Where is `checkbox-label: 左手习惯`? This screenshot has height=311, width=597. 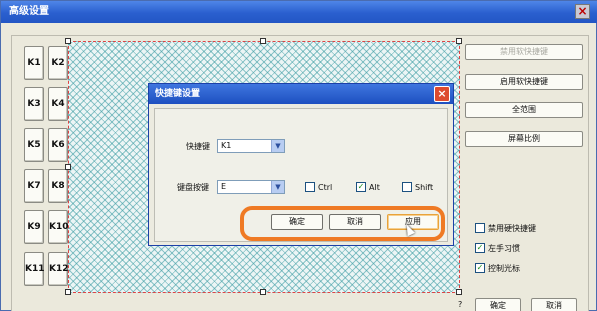
checkbox-label: 左手习惯 is located at coordinates (504, 248).